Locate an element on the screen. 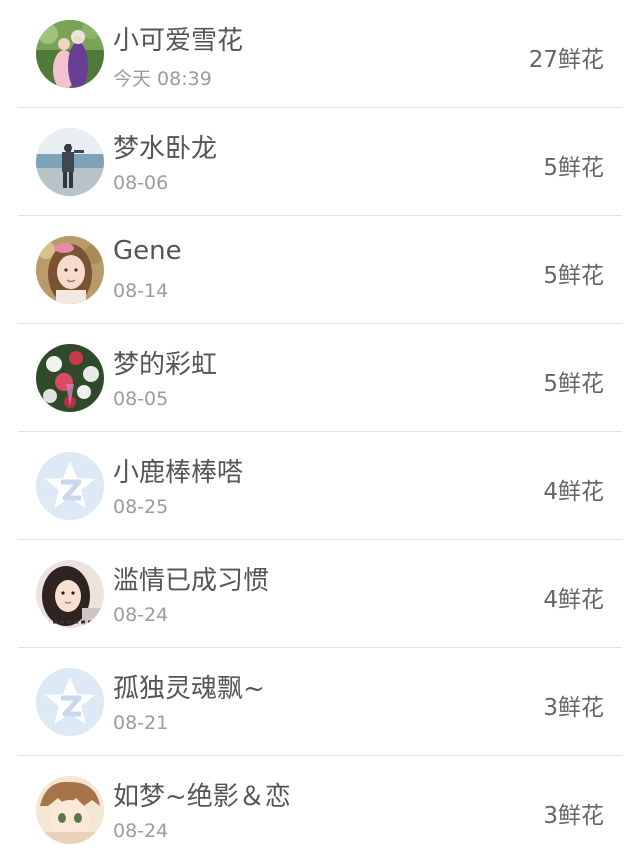  user-name: 孤独灵魂飘~ is located at coordinates (189, 689).